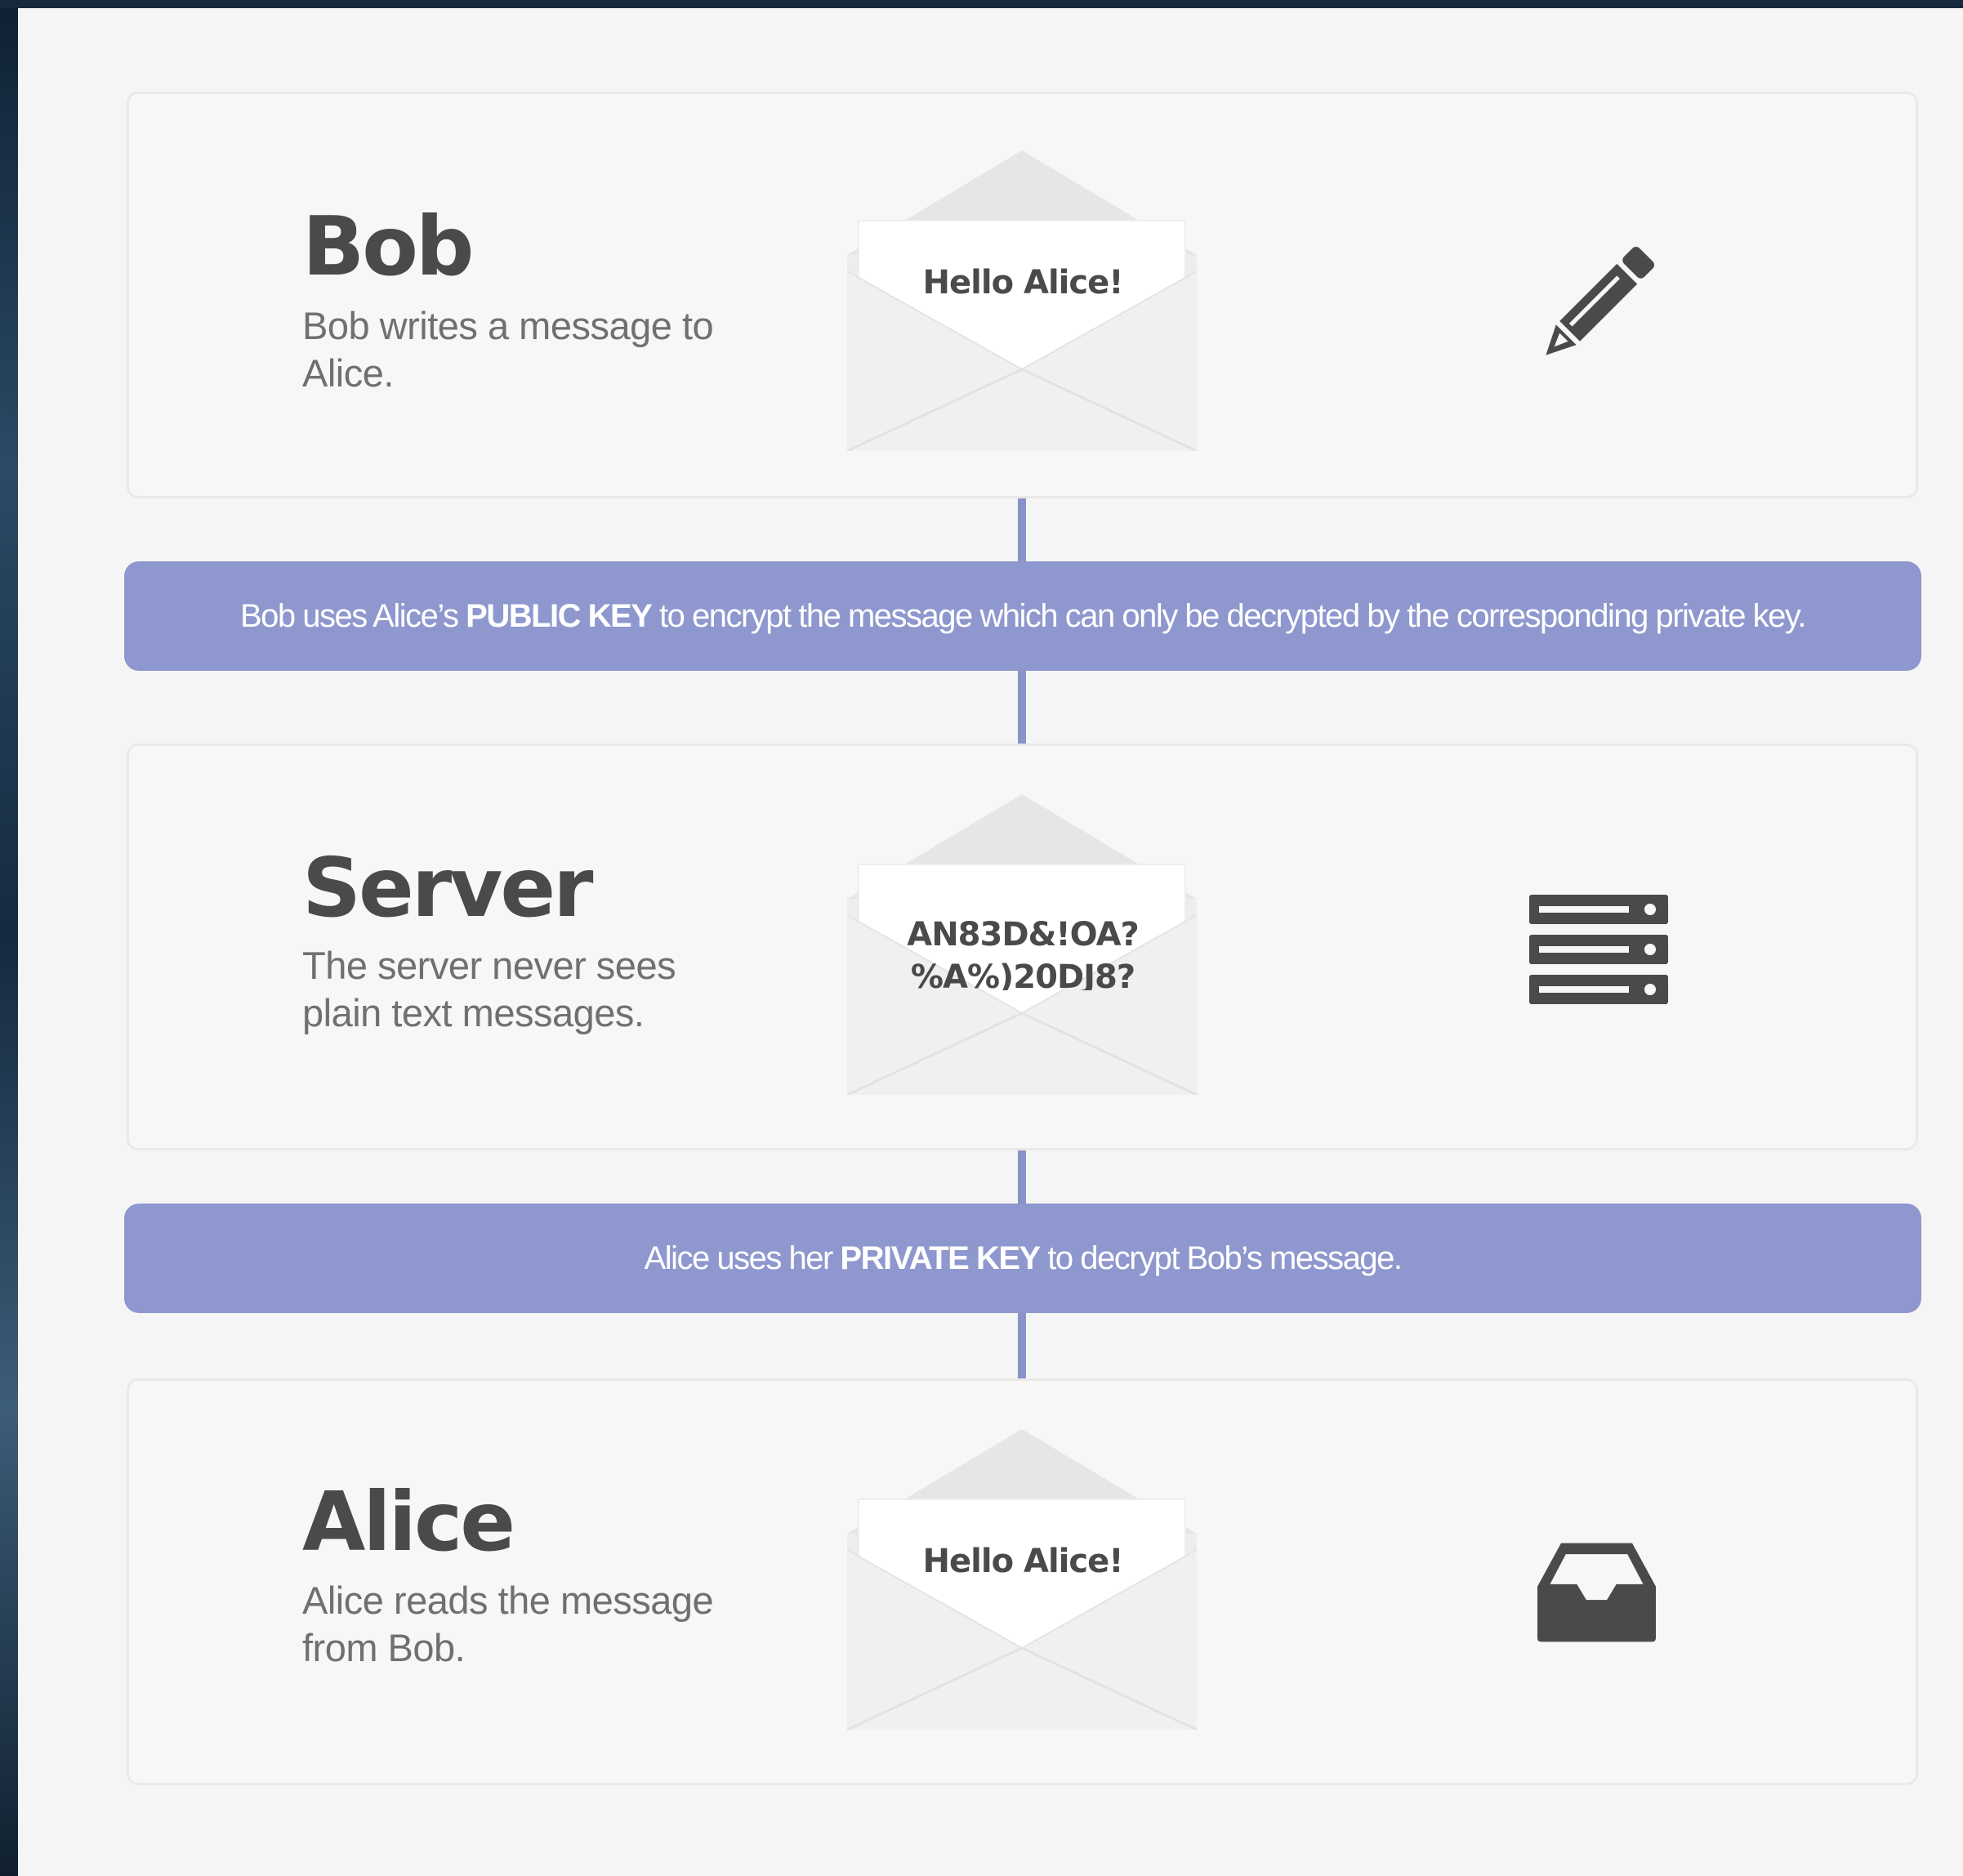 This screenshot has height=1876, width=1963. I want to click on banner-text-before: Alice uses her, so click(743, 1258).